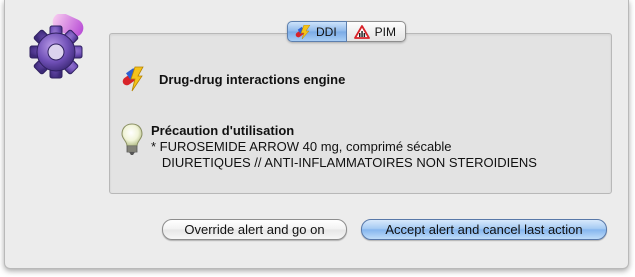 The height and width of the screenshot is (277, 635). What do you see at coordinates (326, 31) in the screenshot?
I see `tab-ddi-label: DDI` at bounding box center [326, 31].